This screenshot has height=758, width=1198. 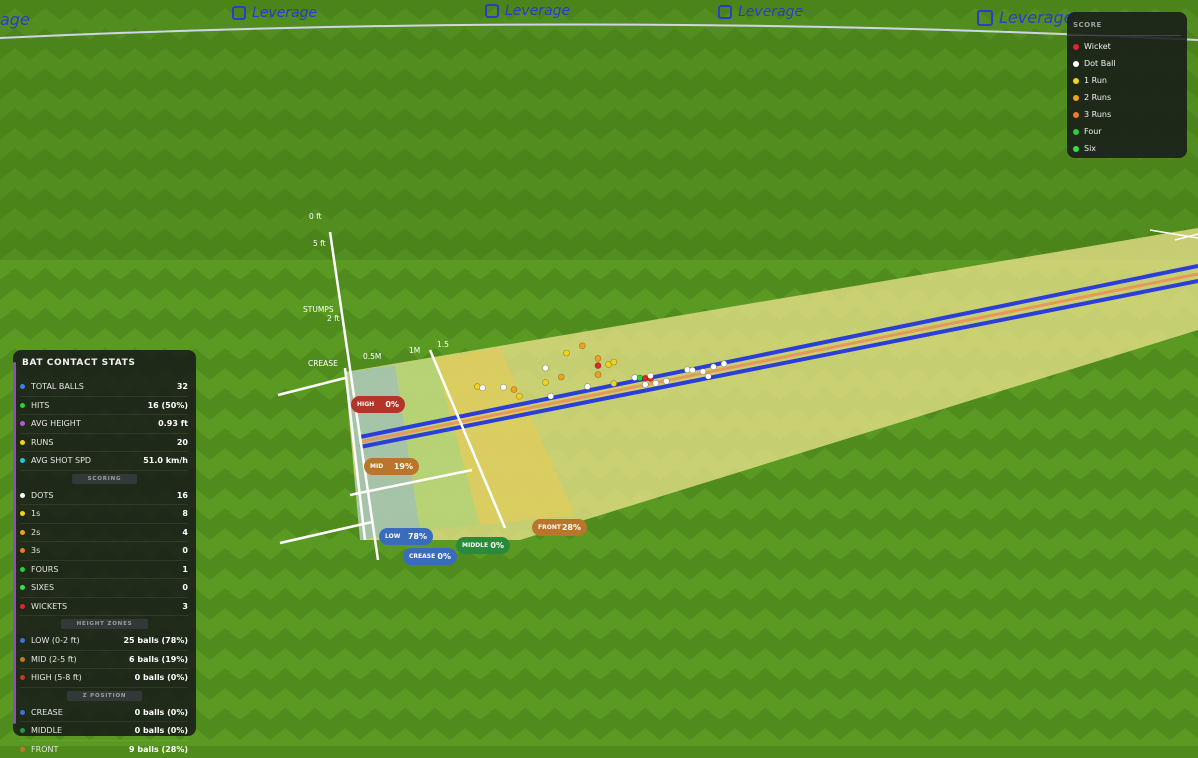 I want to click on sponsor-fragment: age, so click(x=15, y=19).